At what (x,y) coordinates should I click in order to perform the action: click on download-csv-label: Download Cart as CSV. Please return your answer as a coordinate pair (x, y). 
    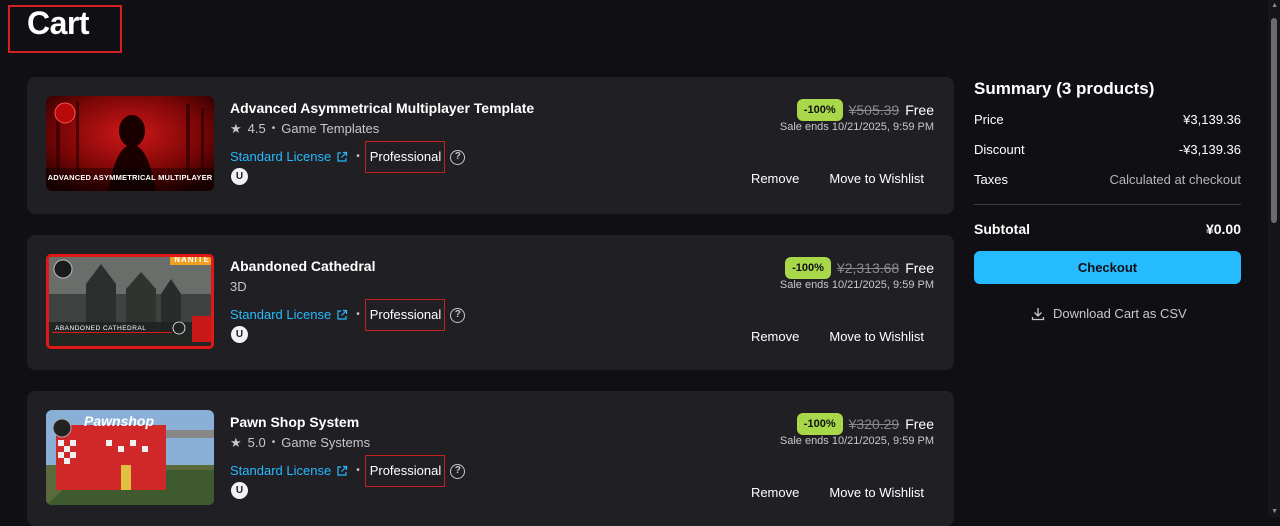
    Looking at the image, I should click on (1120, 313).